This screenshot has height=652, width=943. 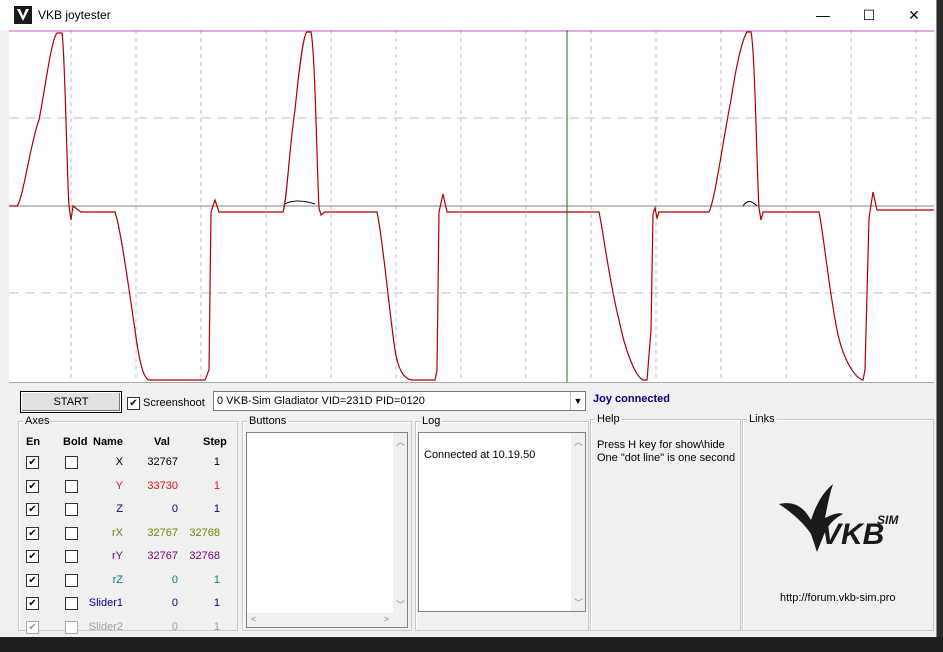 I want to click on screenshot-checkbox: ✔, so click(x=133, y=403).